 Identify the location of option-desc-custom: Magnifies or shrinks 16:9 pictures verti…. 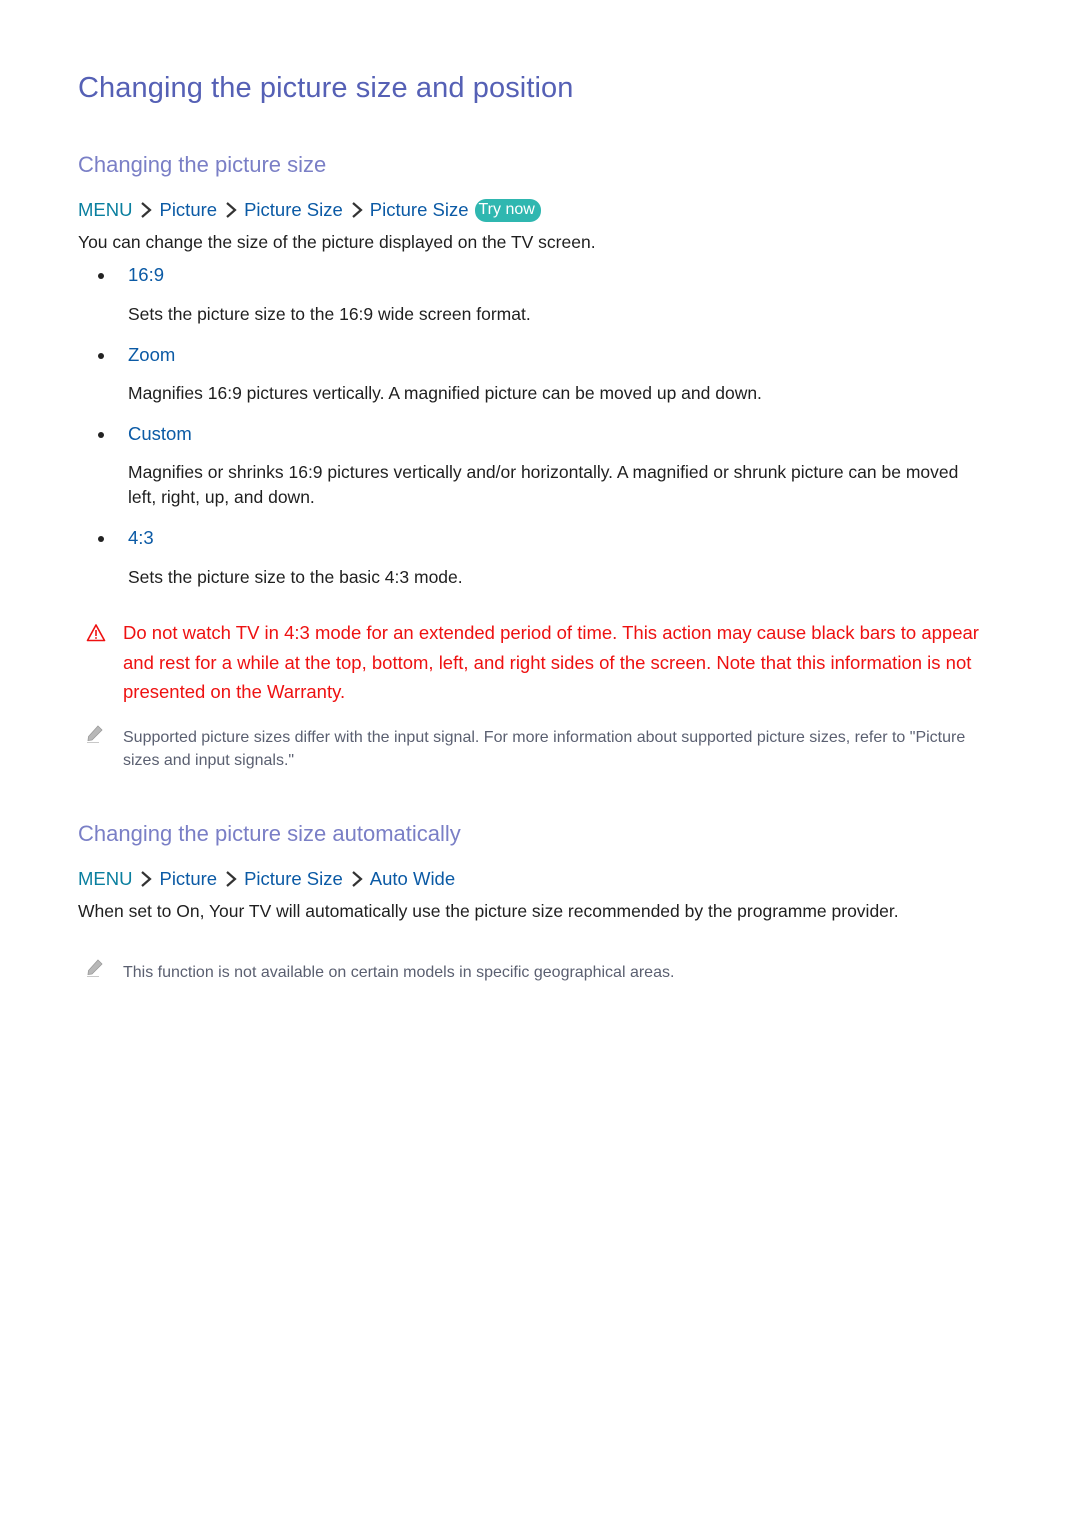
(543, 484).